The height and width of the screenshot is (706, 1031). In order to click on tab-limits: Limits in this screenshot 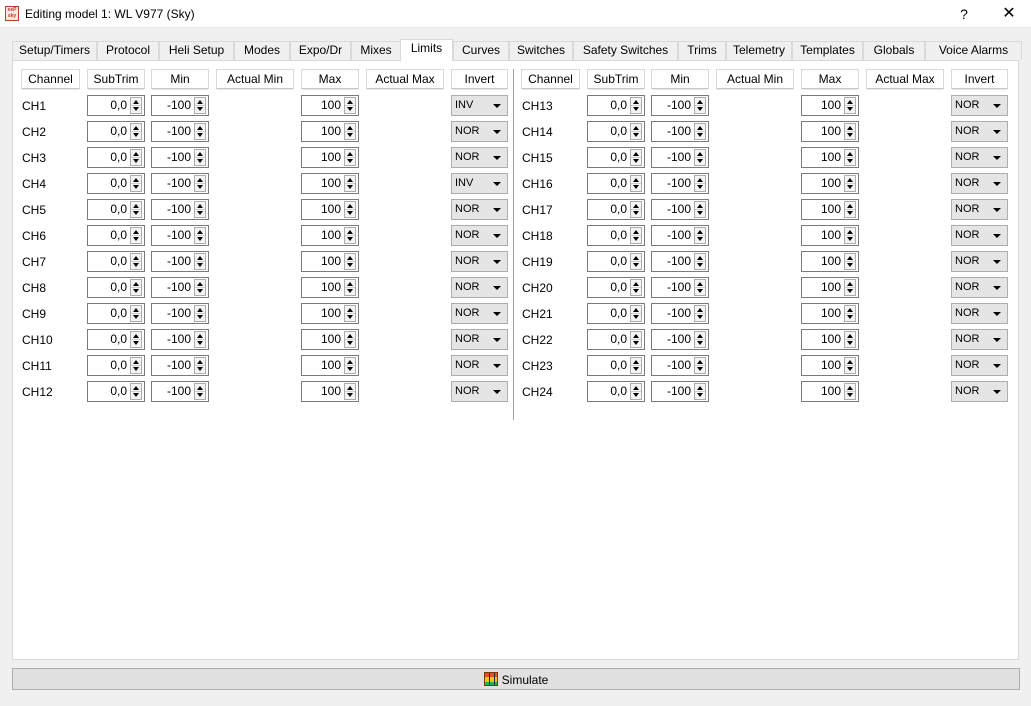, I will do `click(426, 50)`.